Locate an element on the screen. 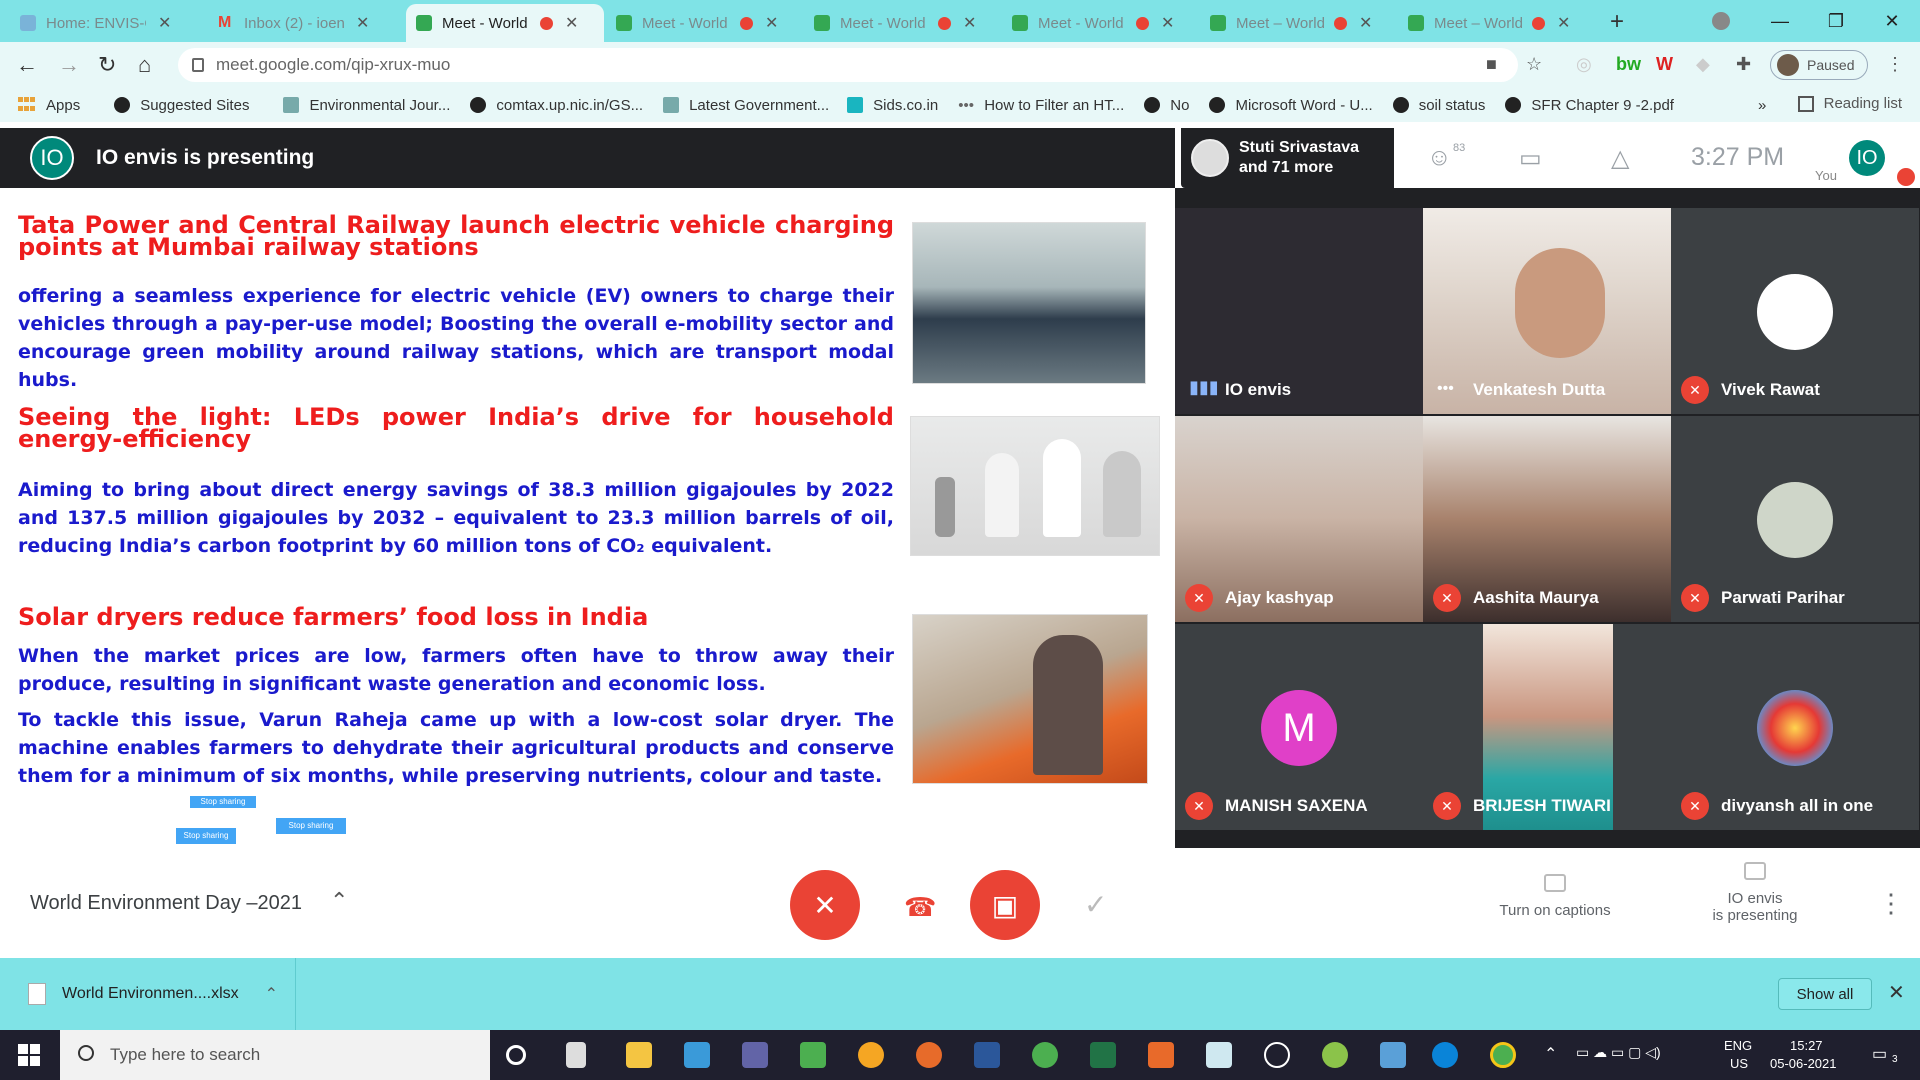  captions-button: Turn on captions is located at coordinates (1555, 896).